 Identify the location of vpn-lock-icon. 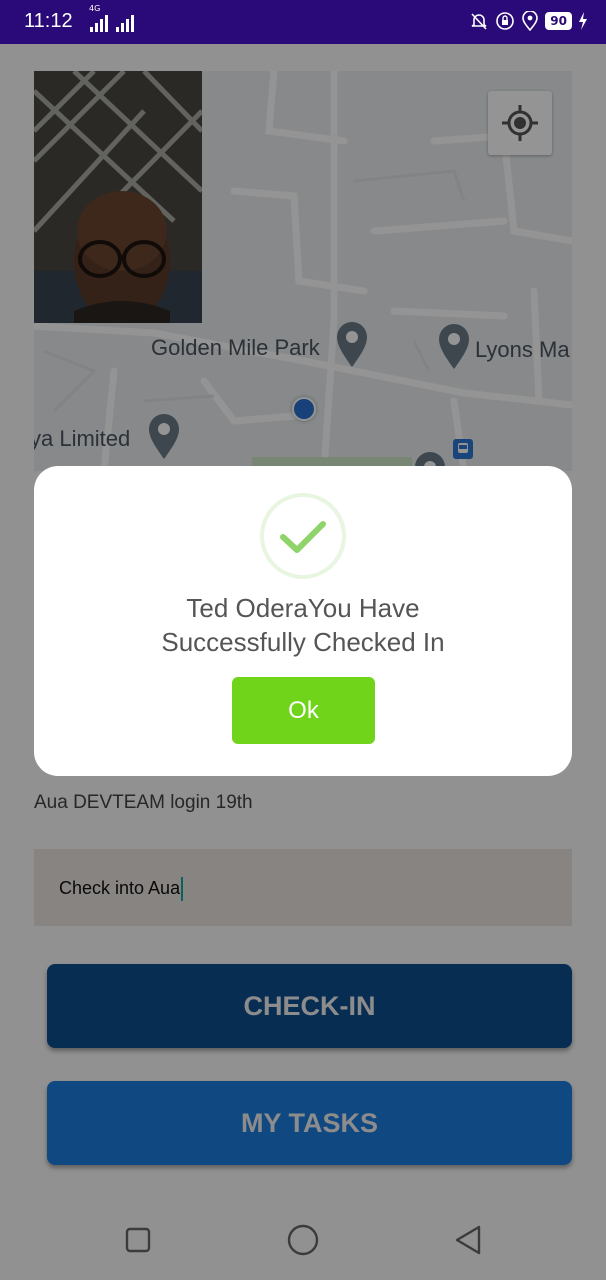
(505, 21).